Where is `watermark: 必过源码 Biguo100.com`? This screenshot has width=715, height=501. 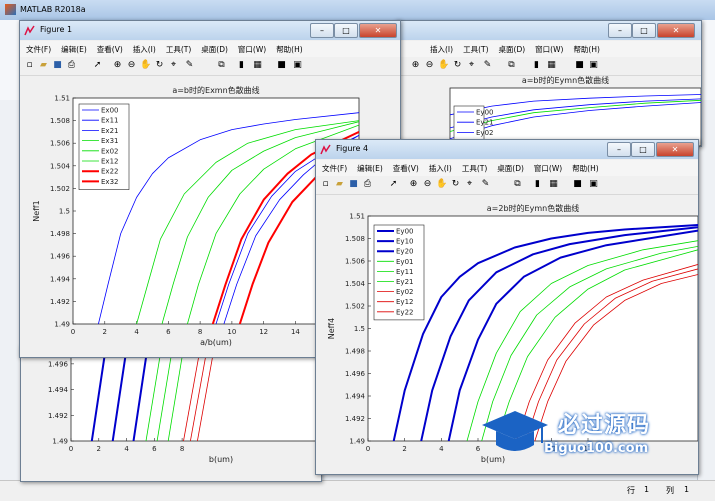 watermark: 必过源码 Biguo100.com is located at coordinates (578, 434).